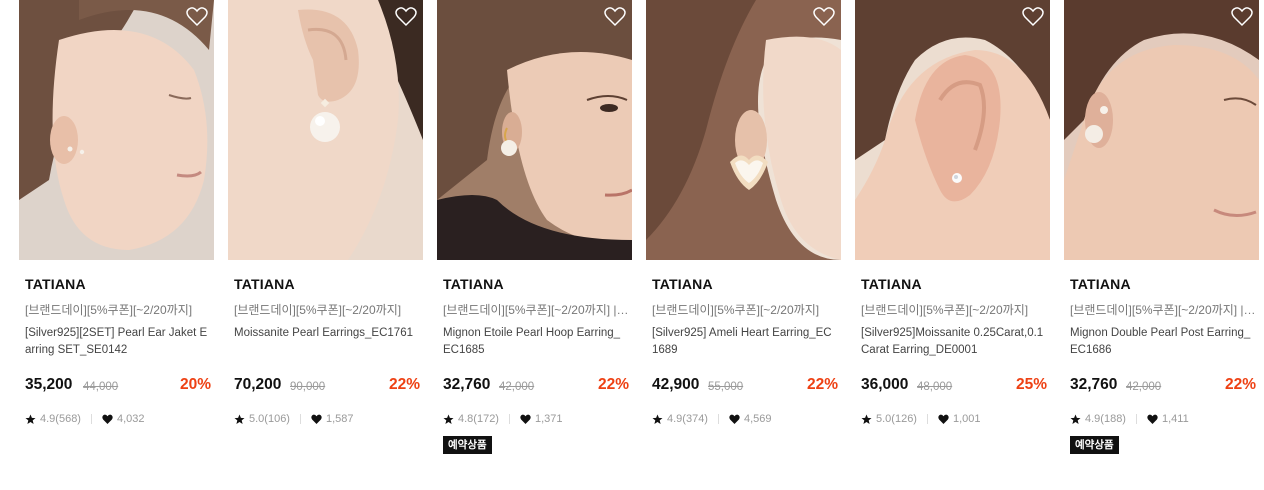  I want to click on likes-count: 1,371, so click(548, 419).